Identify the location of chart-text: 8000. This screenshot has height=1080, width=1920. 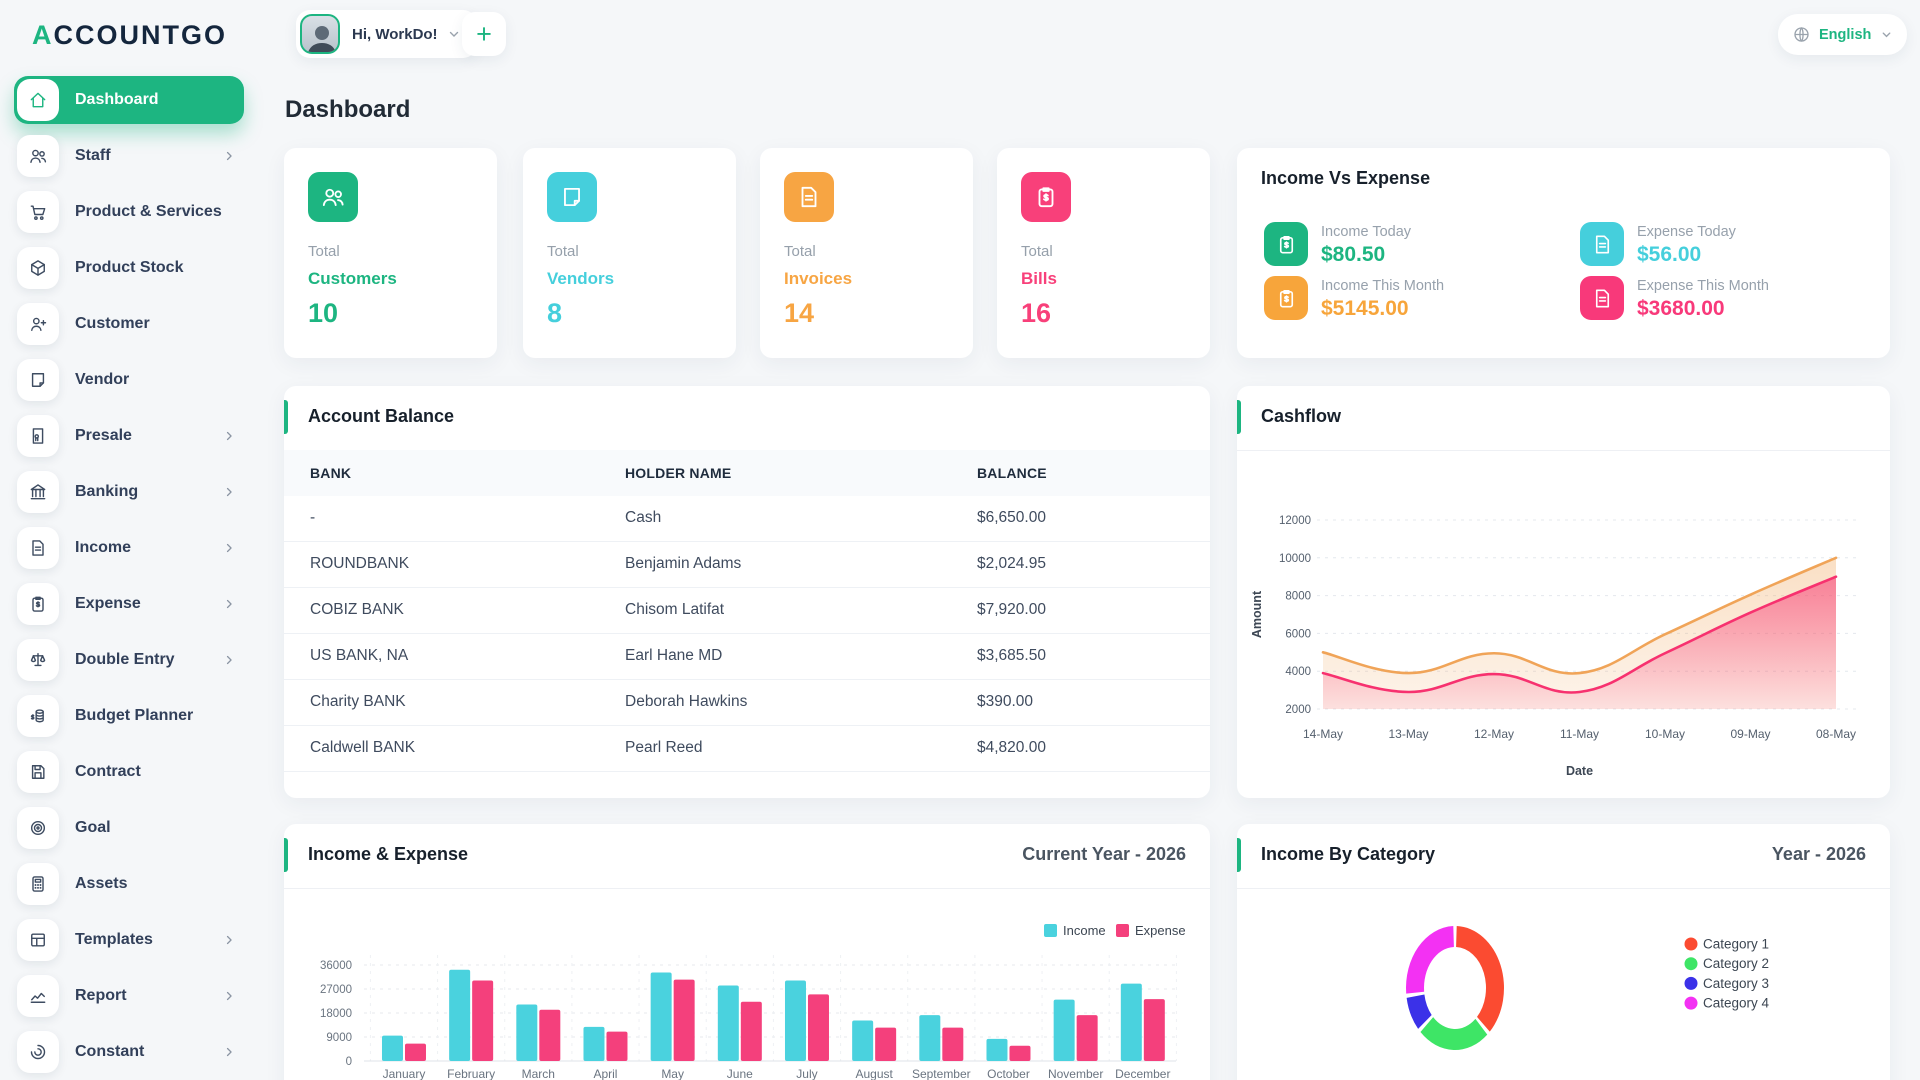
(1298, 597).